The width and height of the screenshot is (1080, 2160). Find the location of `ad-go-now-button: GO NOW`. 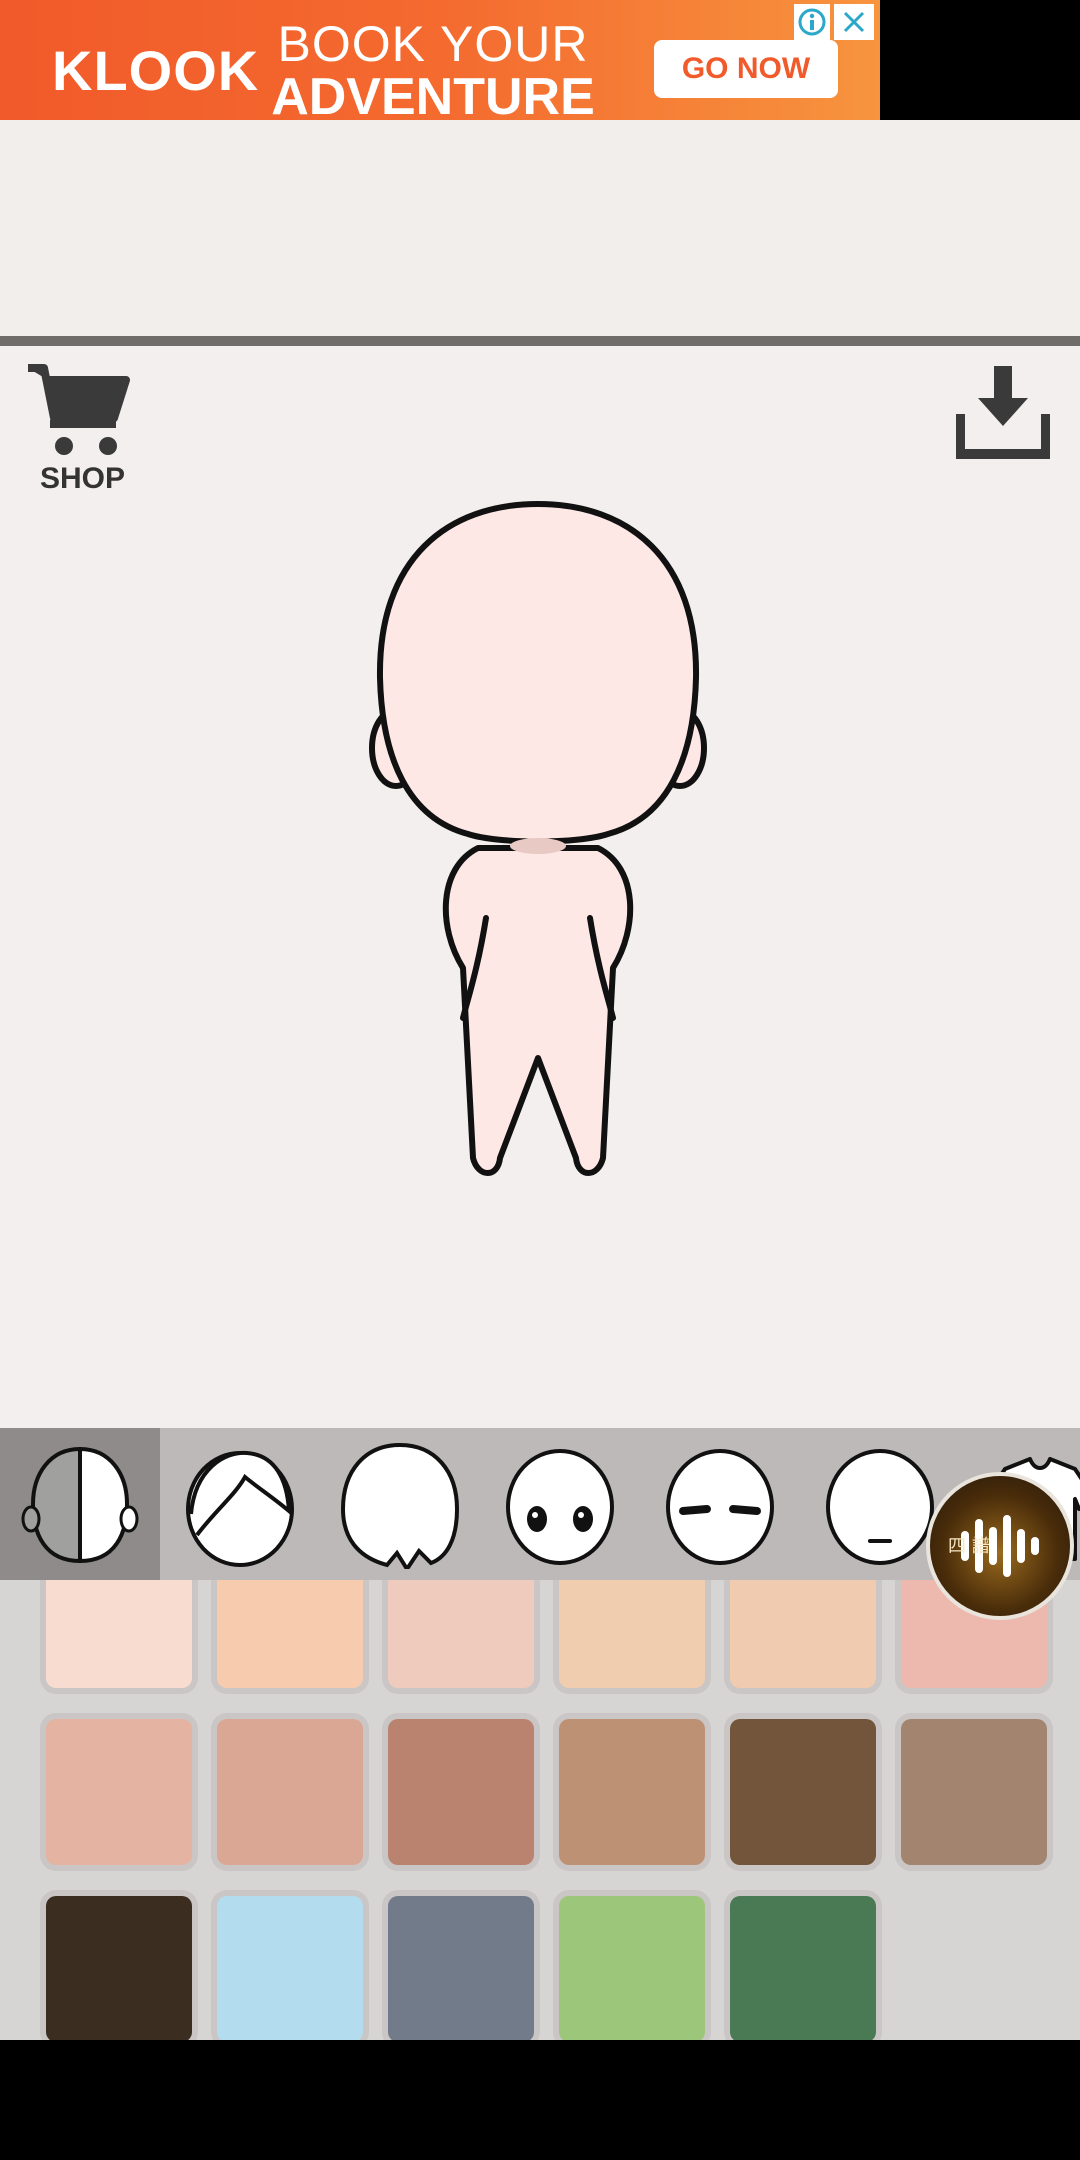

ad-go-now-button: GO NOW is located at coordinates (746, 69).